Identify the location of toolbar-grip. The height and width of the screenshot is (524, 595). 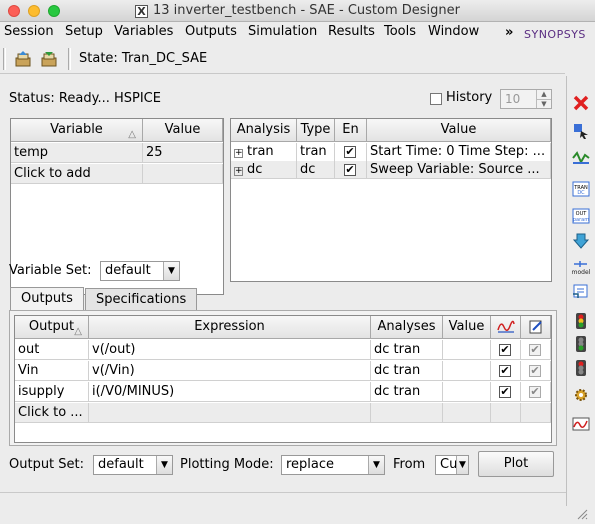
(4, 59).